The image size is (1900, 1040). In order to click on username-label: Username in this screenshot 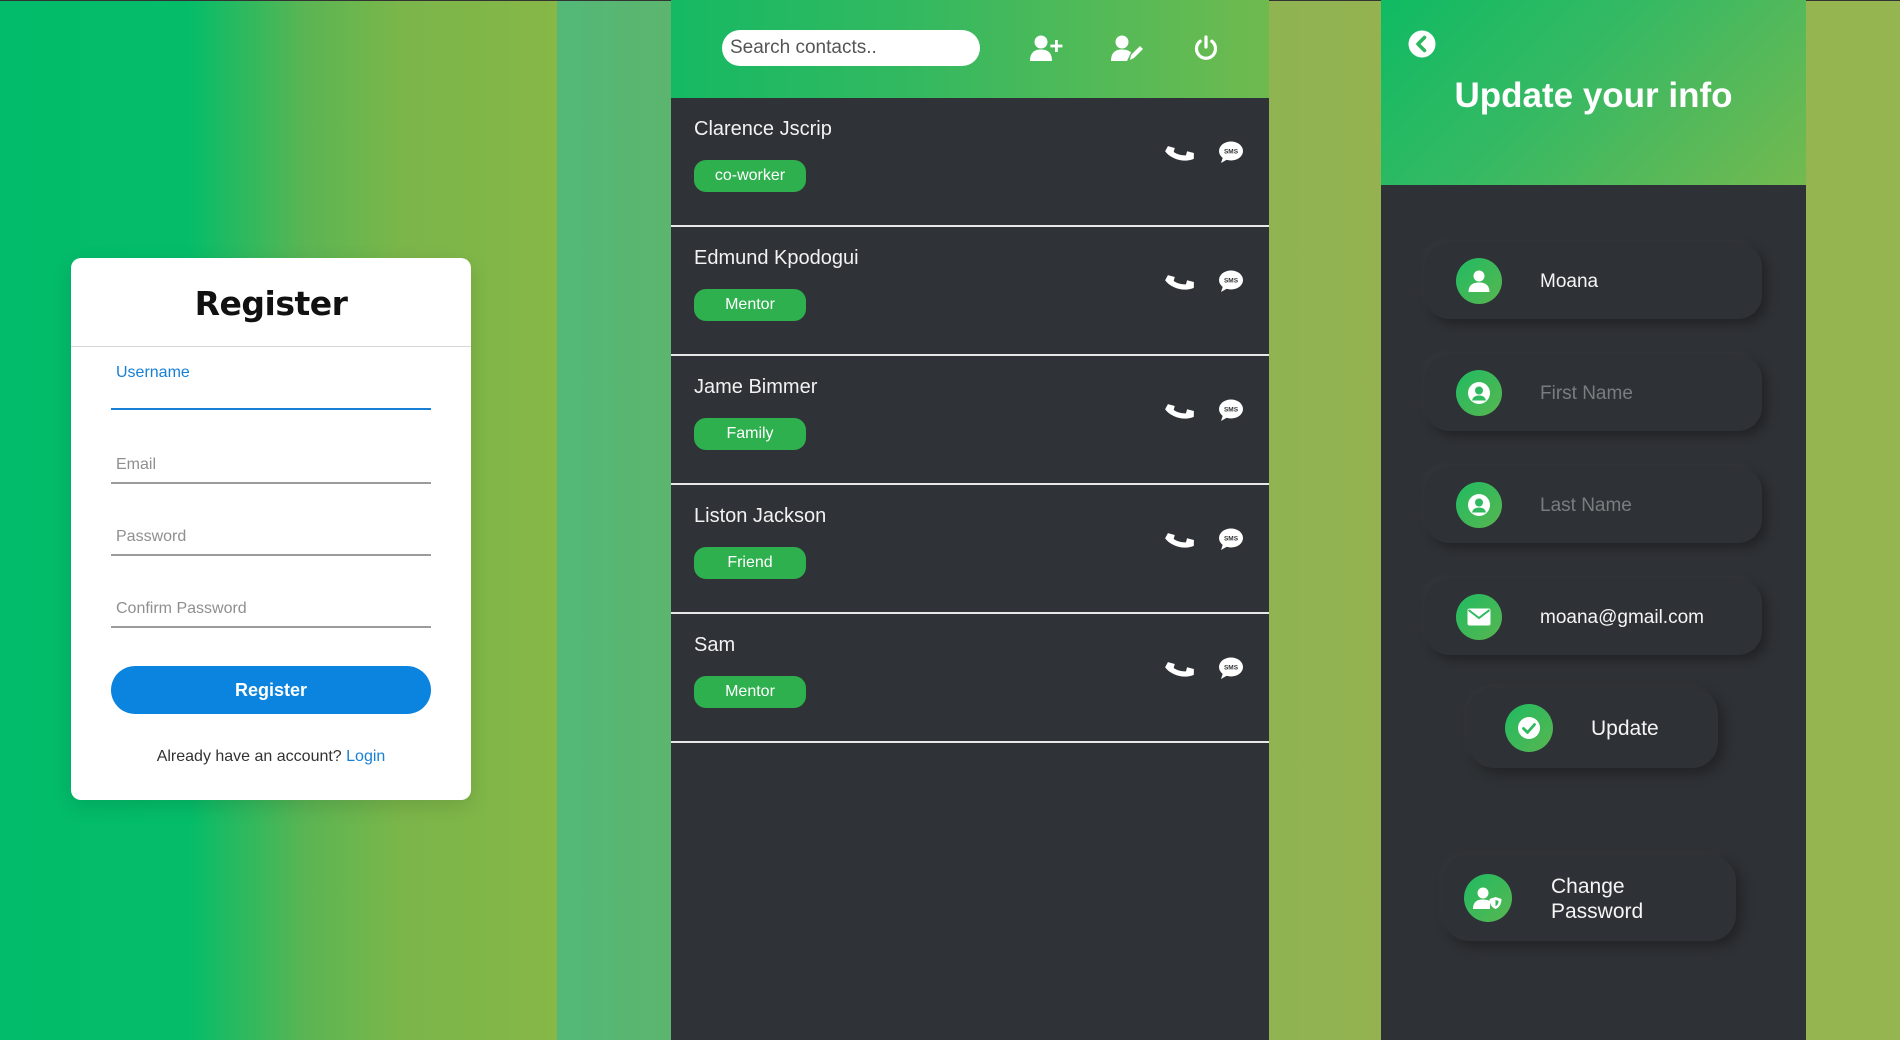, I will do `click(153, 372)`.